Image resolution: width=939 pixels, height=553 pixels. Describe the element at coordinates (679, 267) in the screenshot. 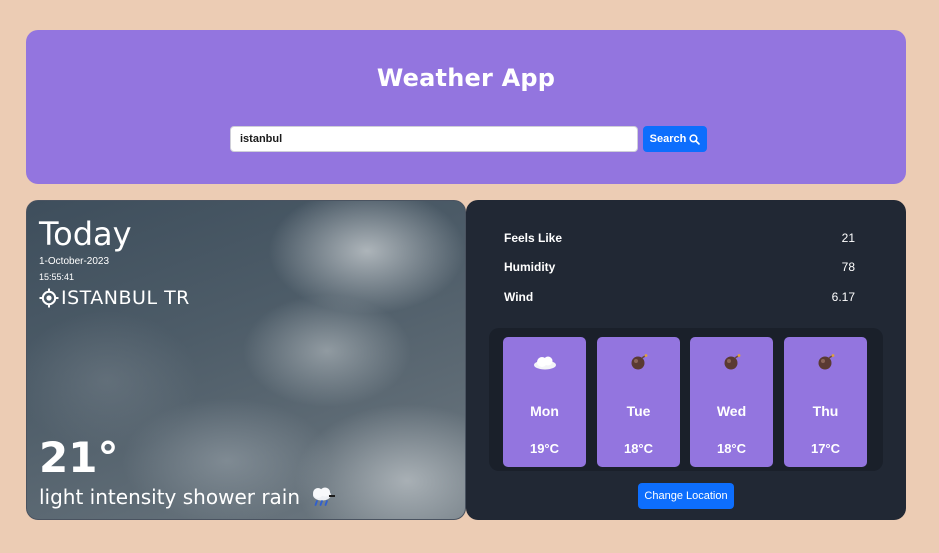

I see `detail-humidity: Humidity 78` at that location.